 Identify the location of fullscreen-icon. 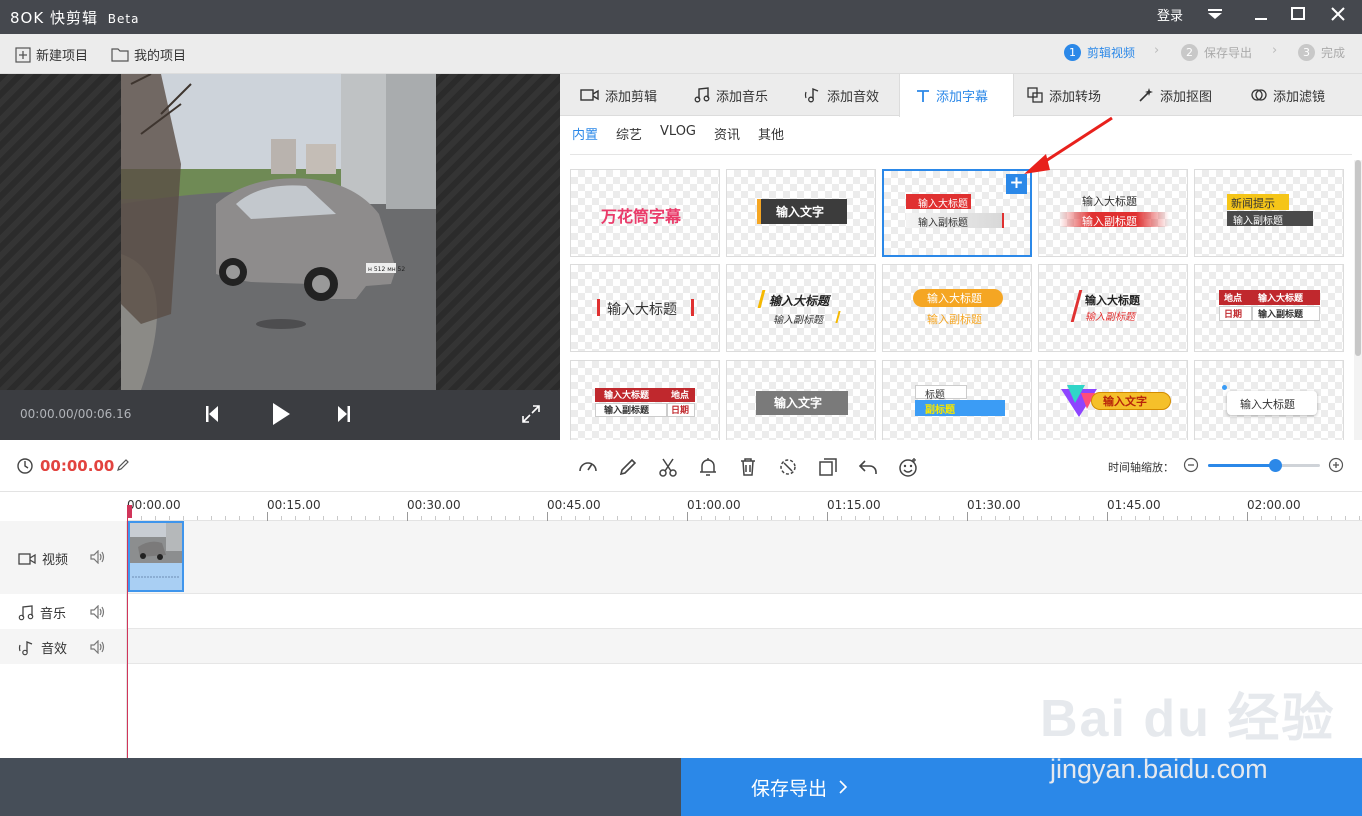
(531, 416).